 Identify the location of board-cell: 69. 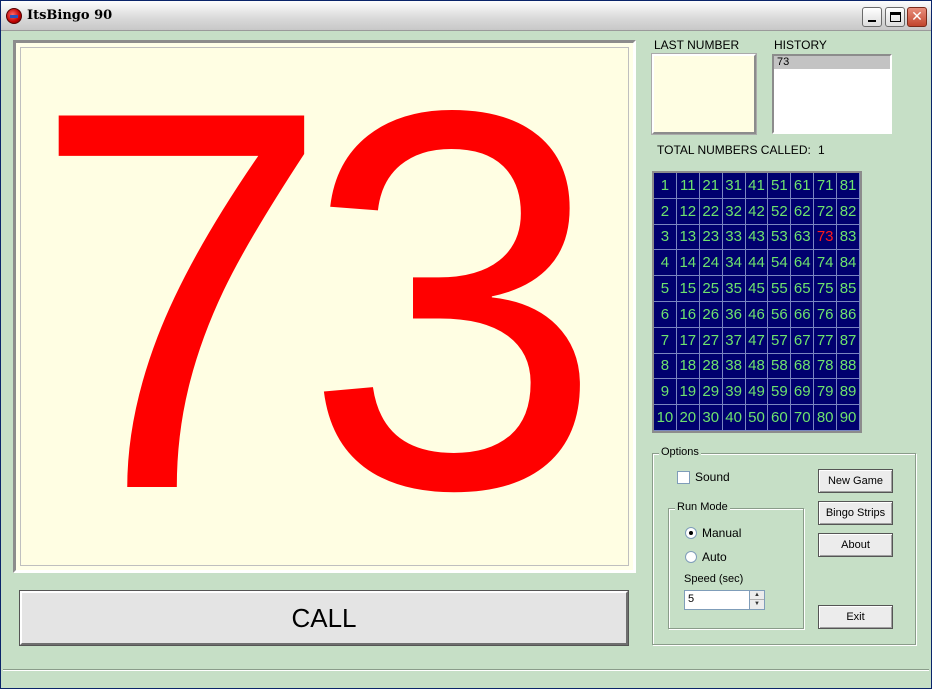
(803, 392).